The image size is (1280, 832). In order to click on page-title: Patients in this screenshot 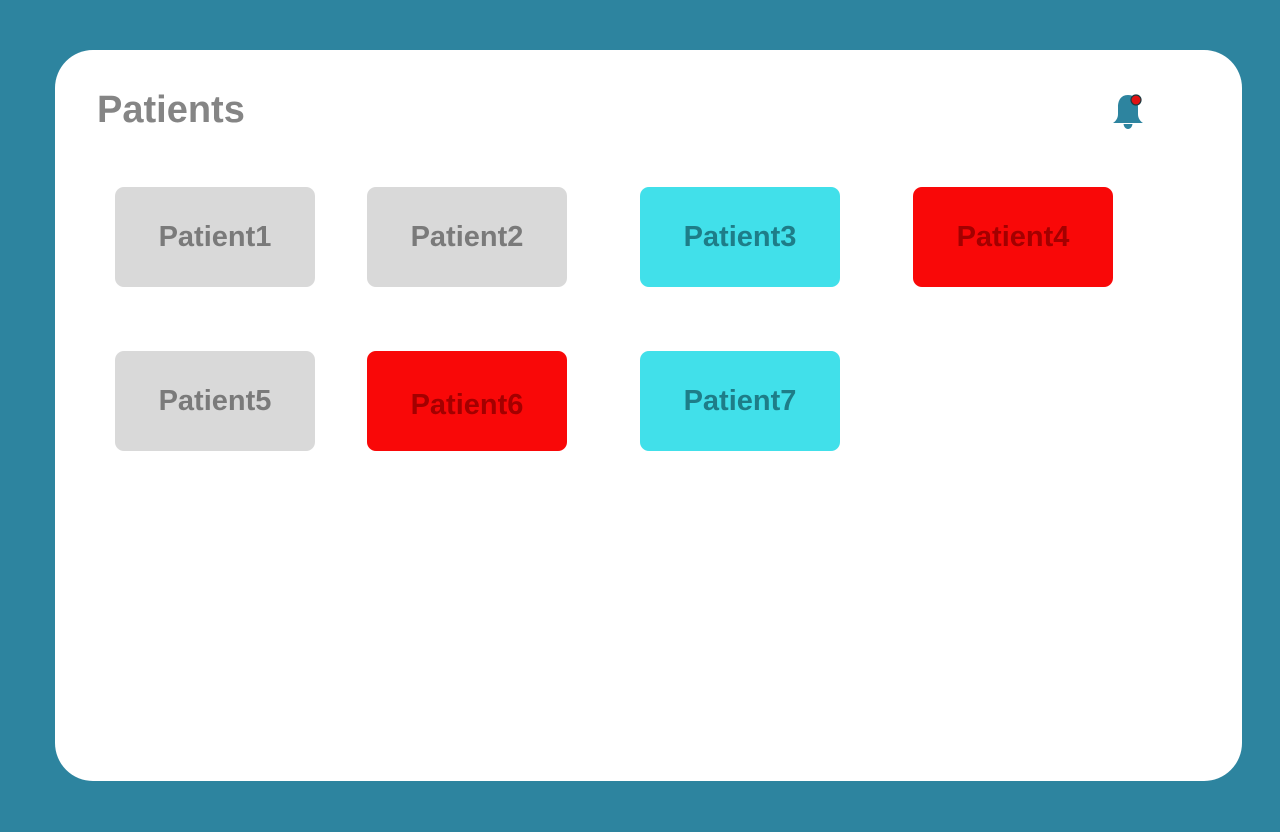, I will do `click(171, 110)`.